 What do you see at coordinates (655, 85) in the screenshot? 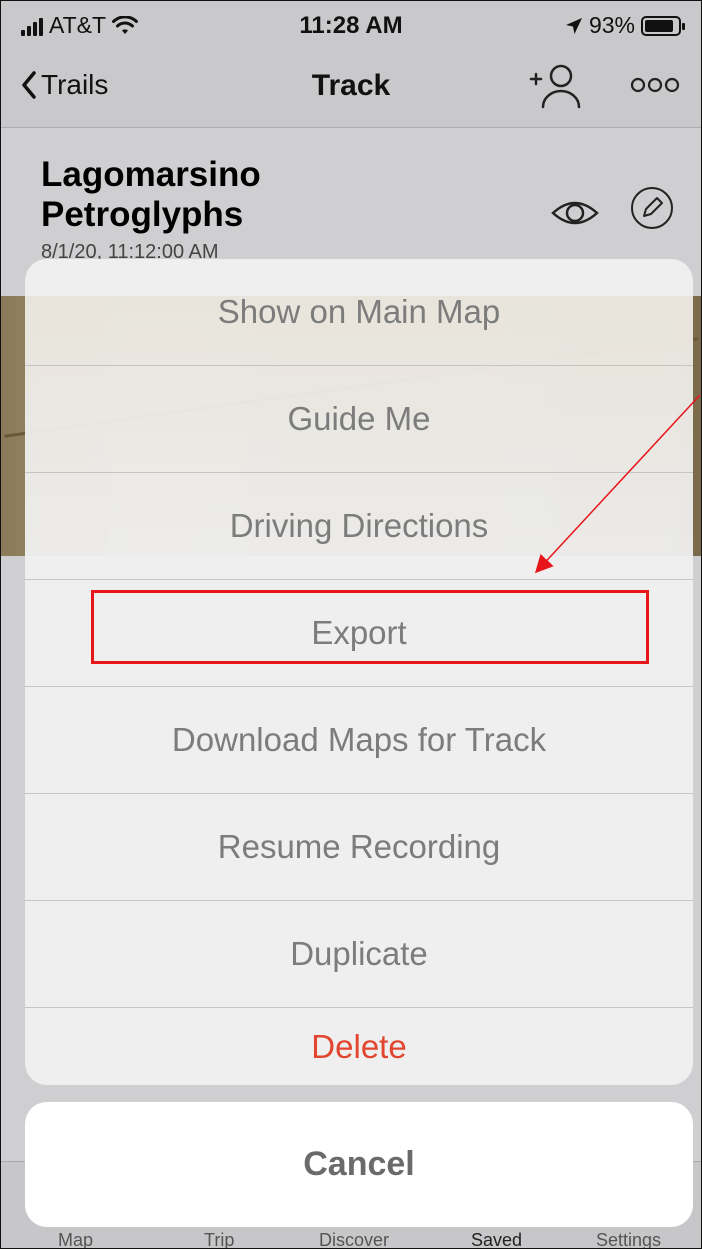
I see `more-options-icon` at bounding box center [655, 85].